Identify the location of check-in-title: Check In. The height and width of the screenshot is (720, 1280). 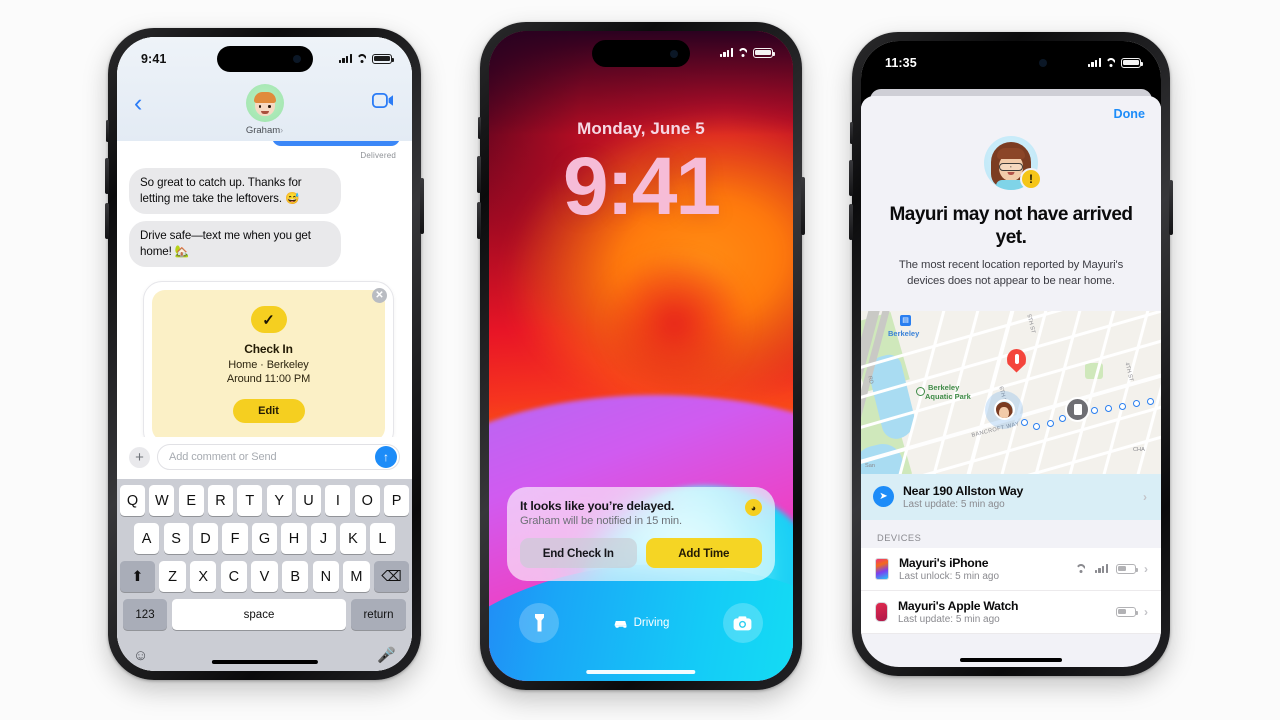
(268, 349).